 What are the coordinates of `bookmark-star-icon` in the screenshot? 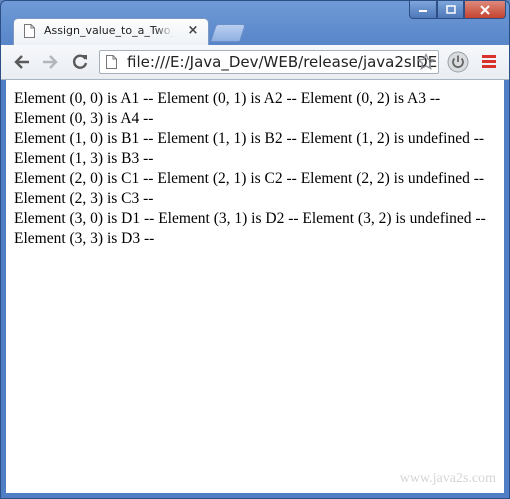 It's located at (426, 62).